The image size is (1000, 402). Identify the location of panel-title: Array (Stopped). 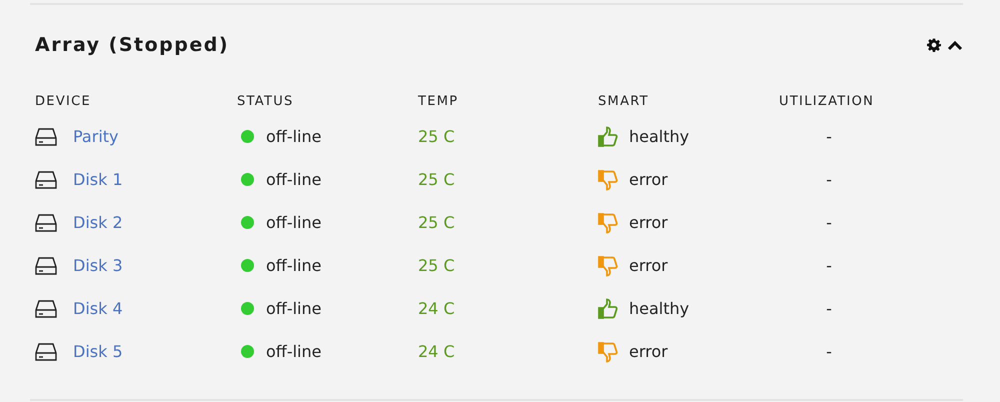
(132, 45).